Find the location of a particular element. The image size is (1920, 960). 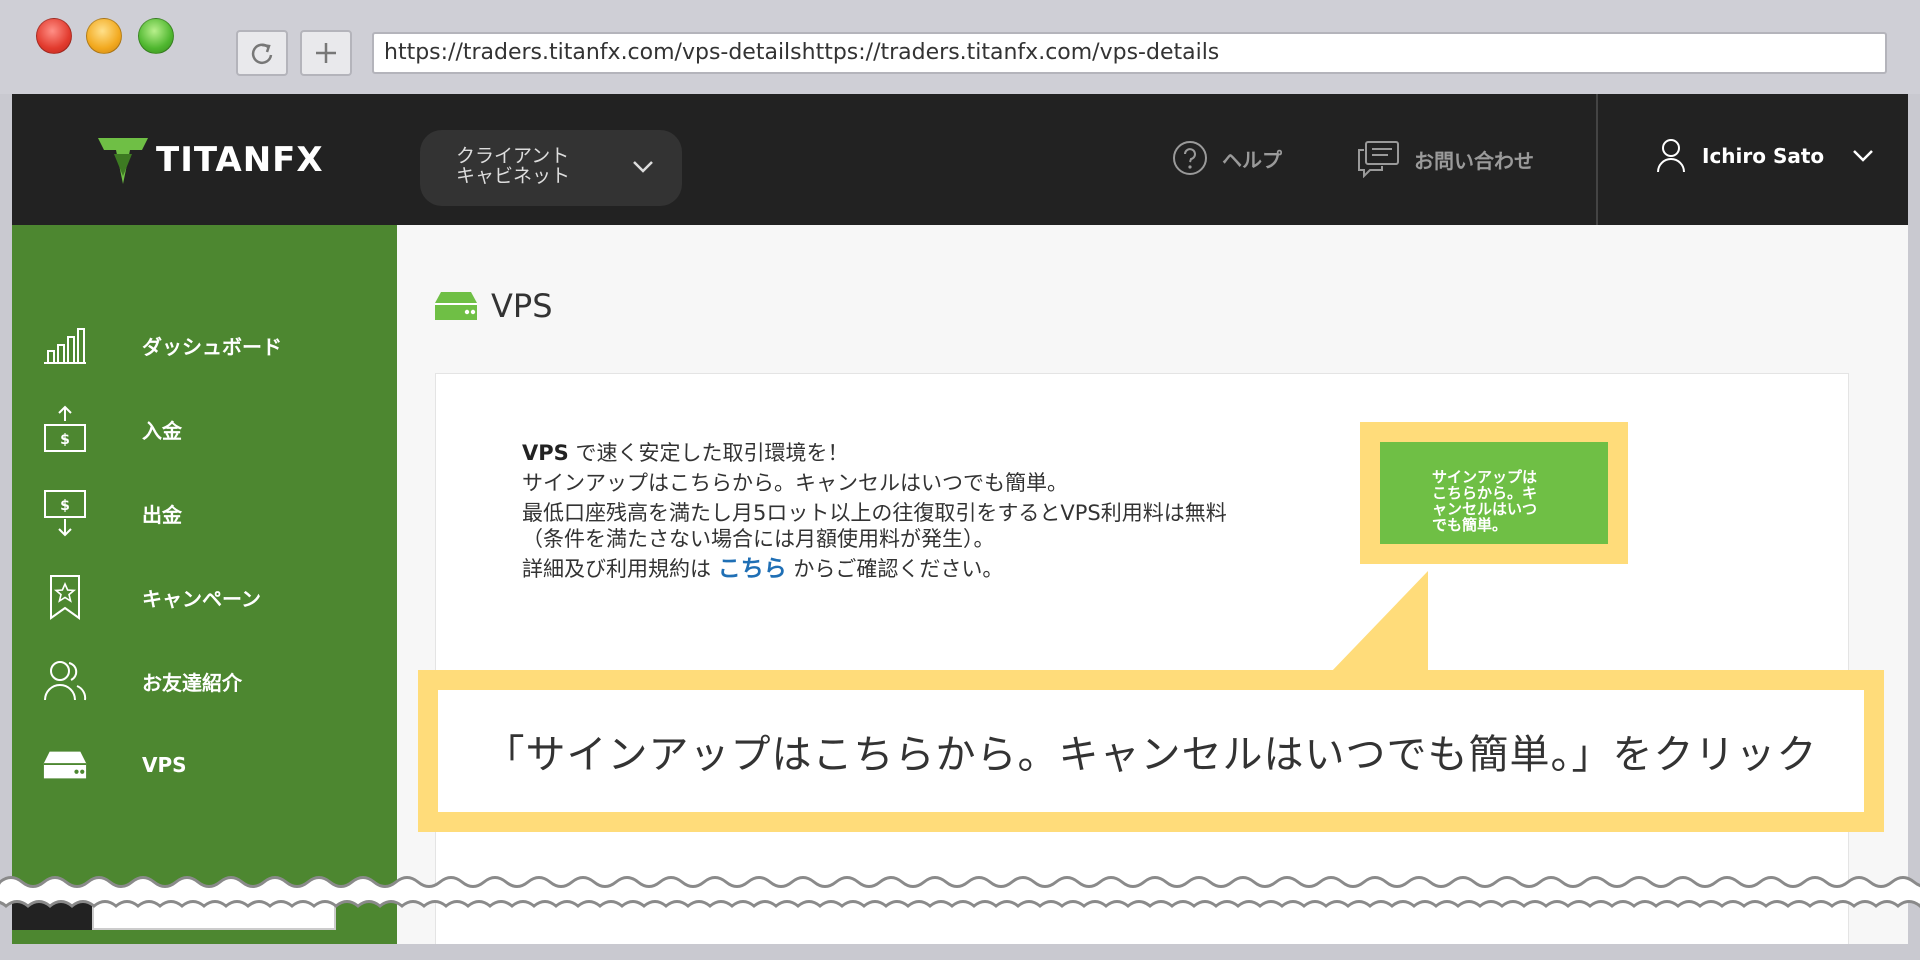

help-link: ヘルプ is located at coordinates (1227, 158).